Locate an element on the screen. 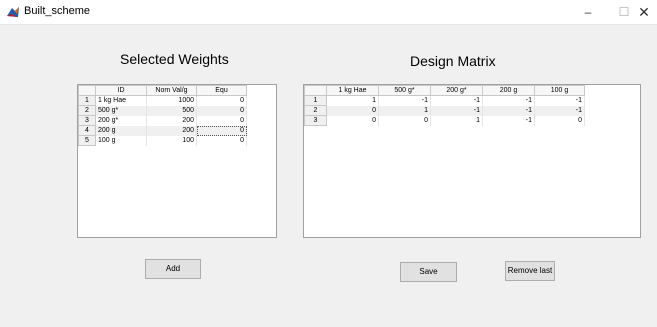 Image resolution: width=657 pixels, height=327 pixels. design-matrix-title: Design Matrix is located at coordinates (453, 61).